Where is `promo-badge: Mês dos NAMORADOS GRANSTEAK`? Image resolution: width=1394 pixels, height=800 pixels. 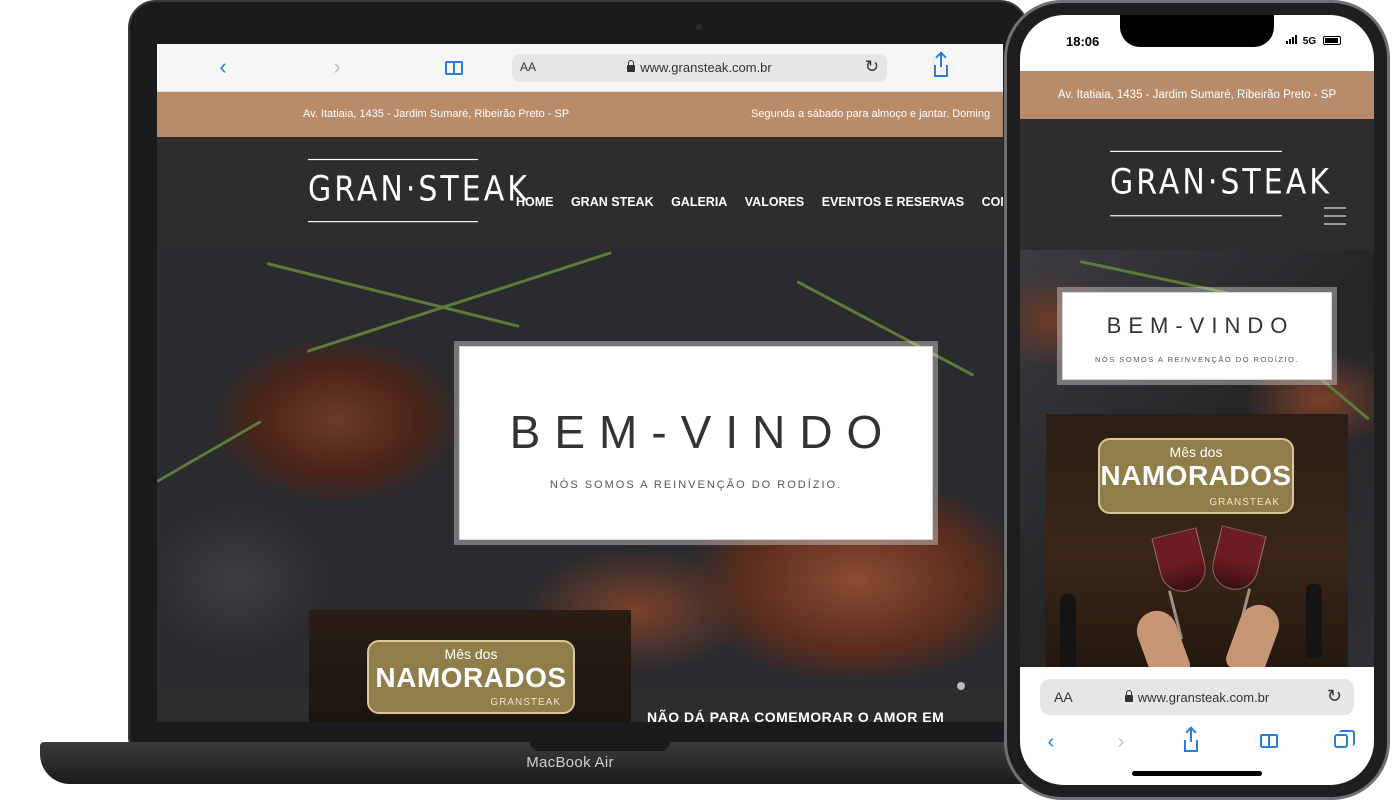 promo-badge: Mês dos NAMORADOS GRANSTEAK is located at coordinates (471, 677).